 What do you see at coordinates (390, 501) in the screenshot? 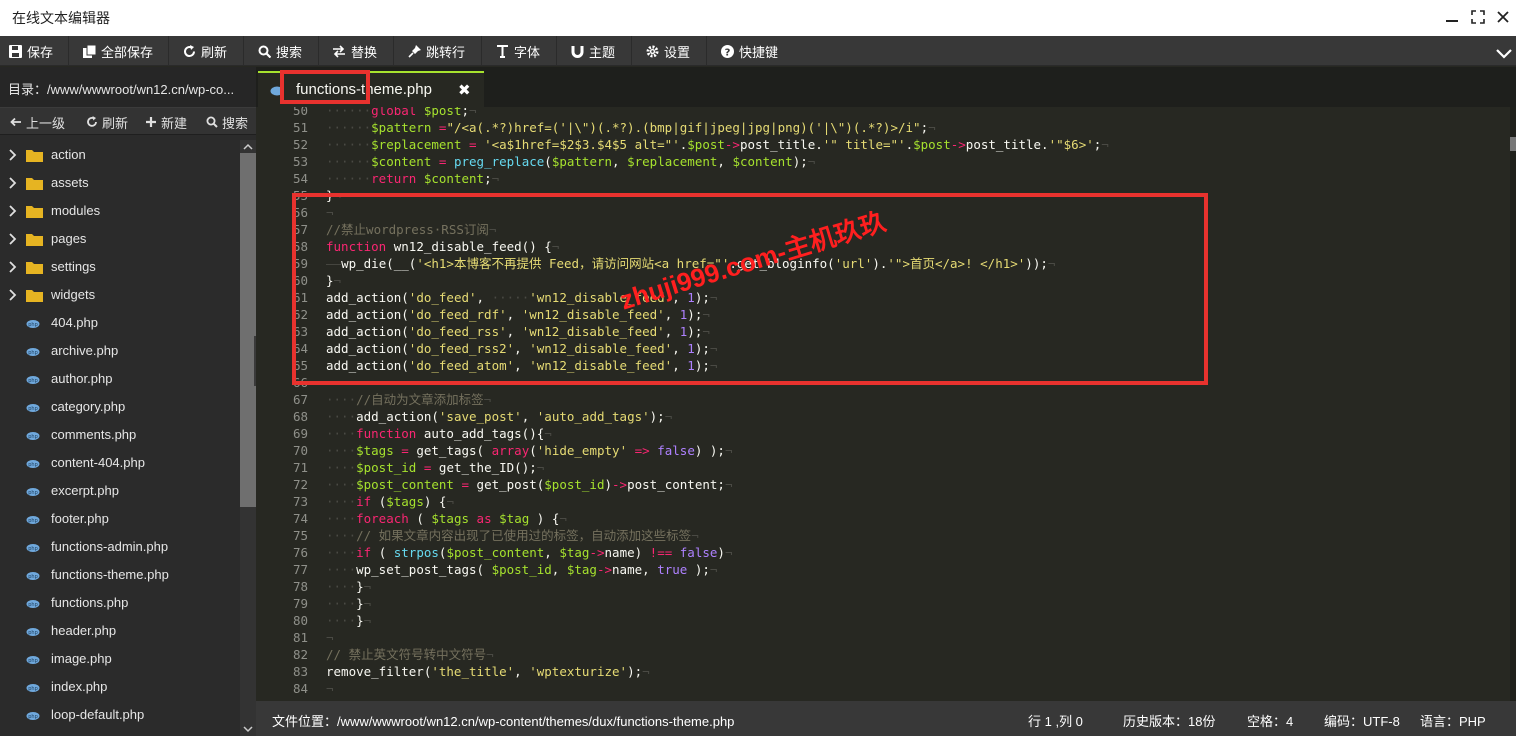
I see `code-line: ····if ($tags) {¬` at bounding box center [390, 501].